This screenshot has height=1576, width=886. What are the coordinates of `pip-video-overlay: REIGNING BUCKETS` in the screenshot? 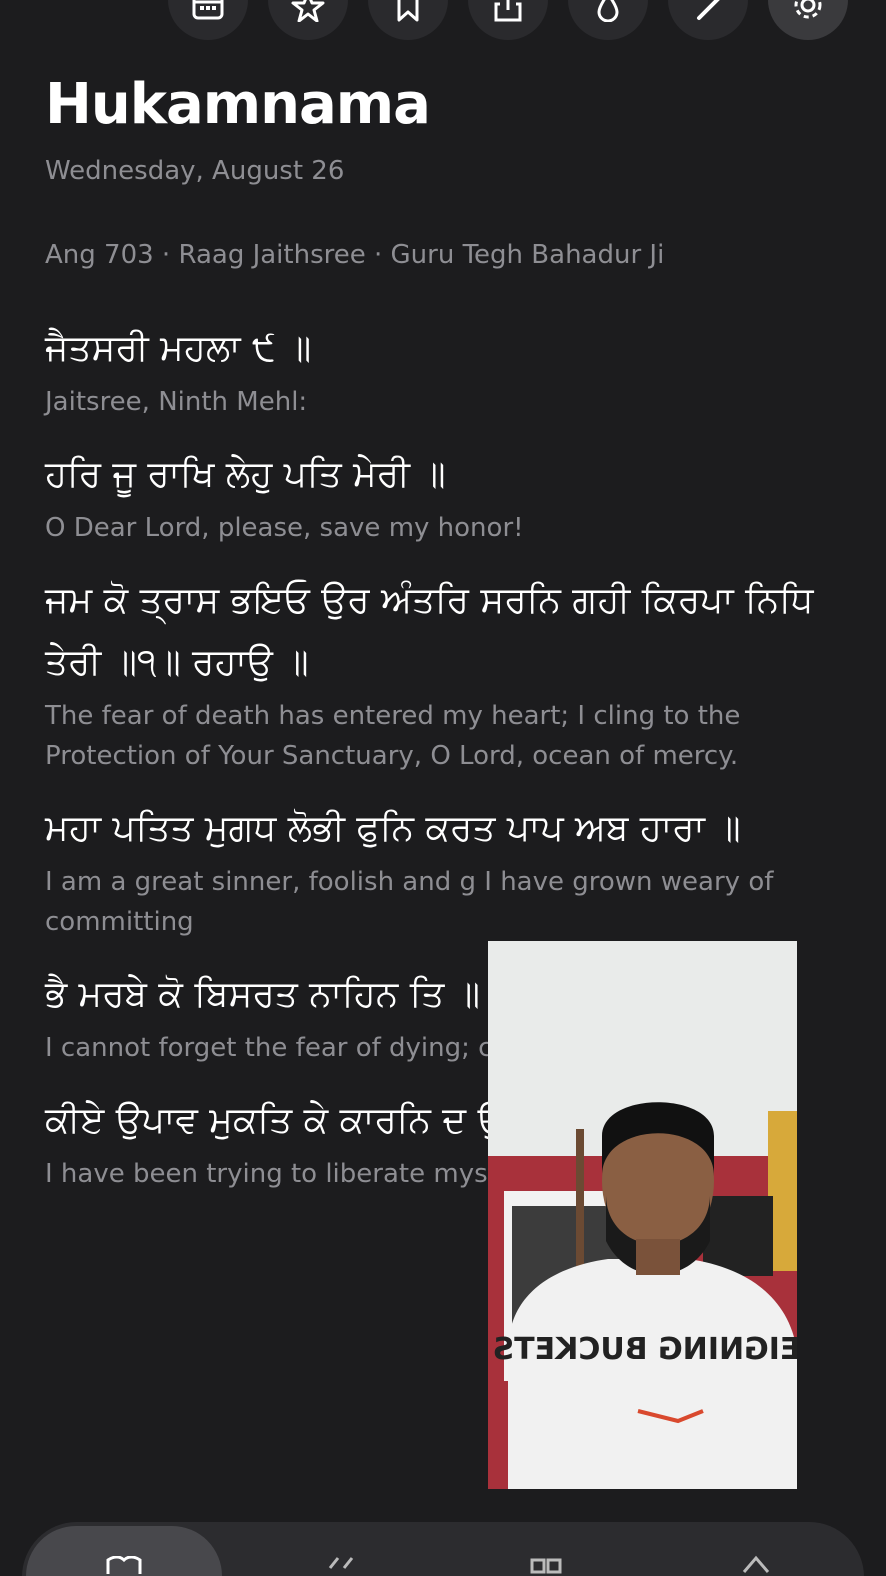 It's located at (642, 1215).